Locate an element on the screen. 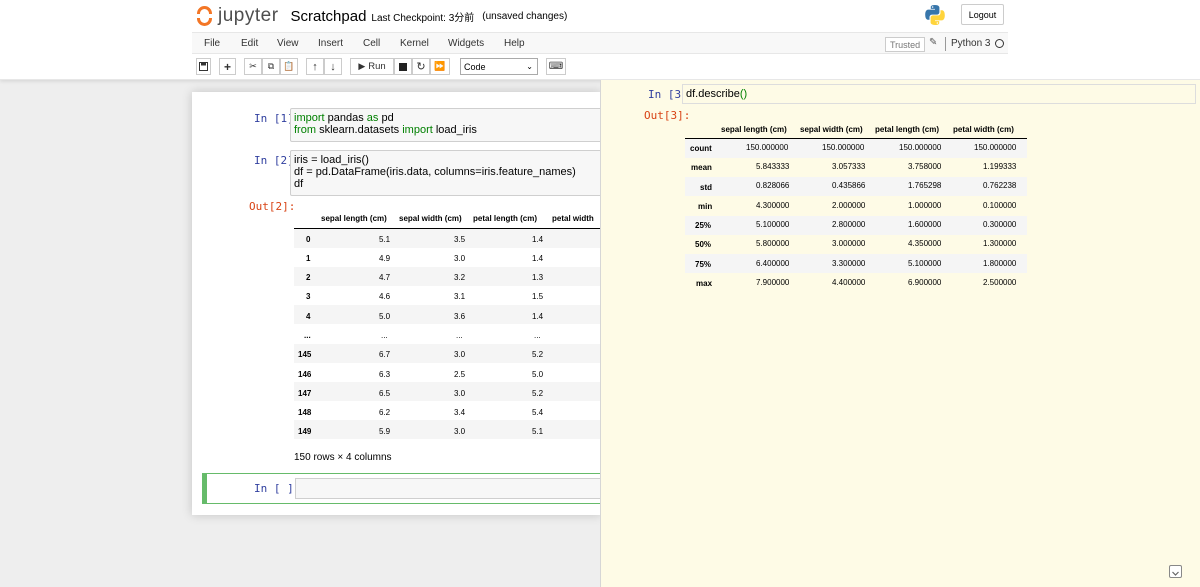  df-row-index: 4 is located at coordinates (308, 316).